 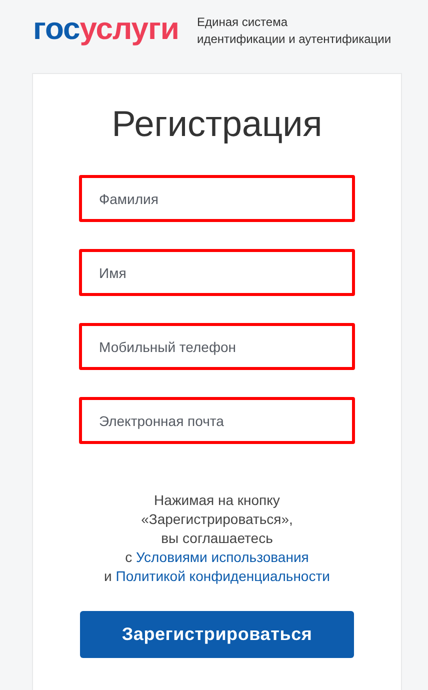 I want to click on consent-text: Нажимая на кнопку «Зарегистрироваться», вы соглашаетесь с Условиями использования и Политикой конфиденциальности, so click(x=217, y=538).